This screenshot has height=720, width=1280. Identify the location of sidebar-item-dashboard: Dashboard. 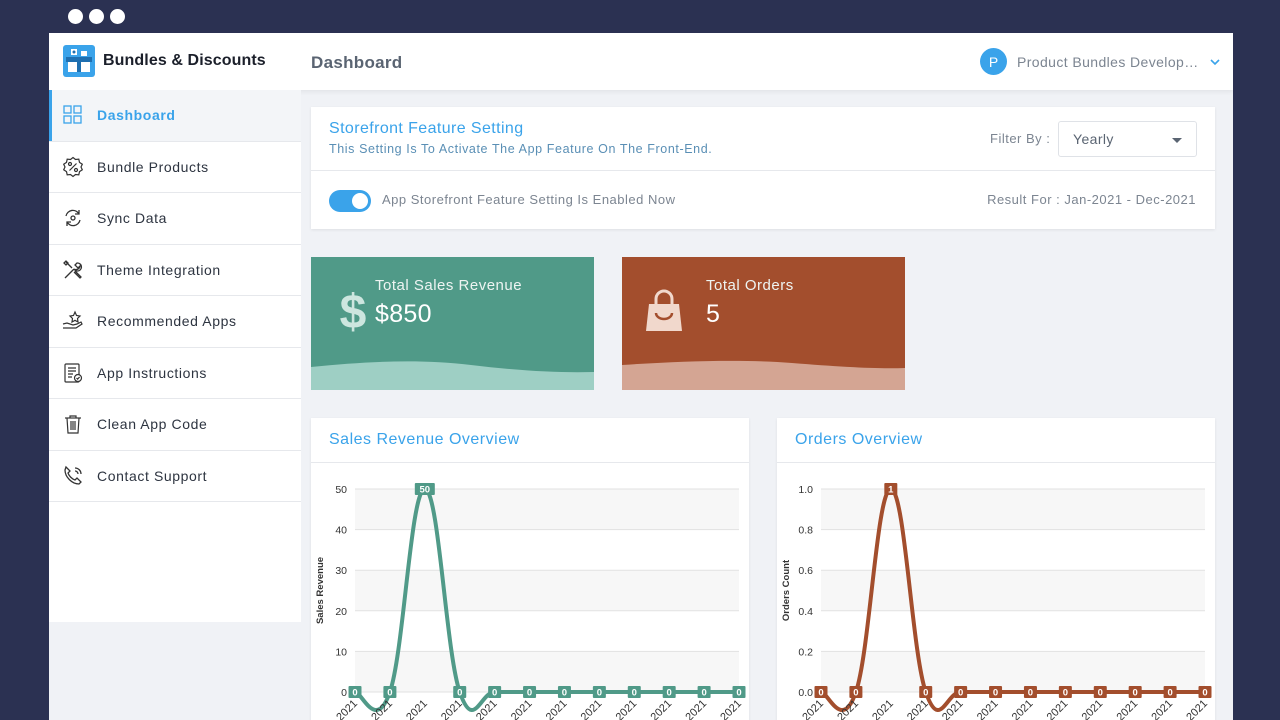
(175, 116).